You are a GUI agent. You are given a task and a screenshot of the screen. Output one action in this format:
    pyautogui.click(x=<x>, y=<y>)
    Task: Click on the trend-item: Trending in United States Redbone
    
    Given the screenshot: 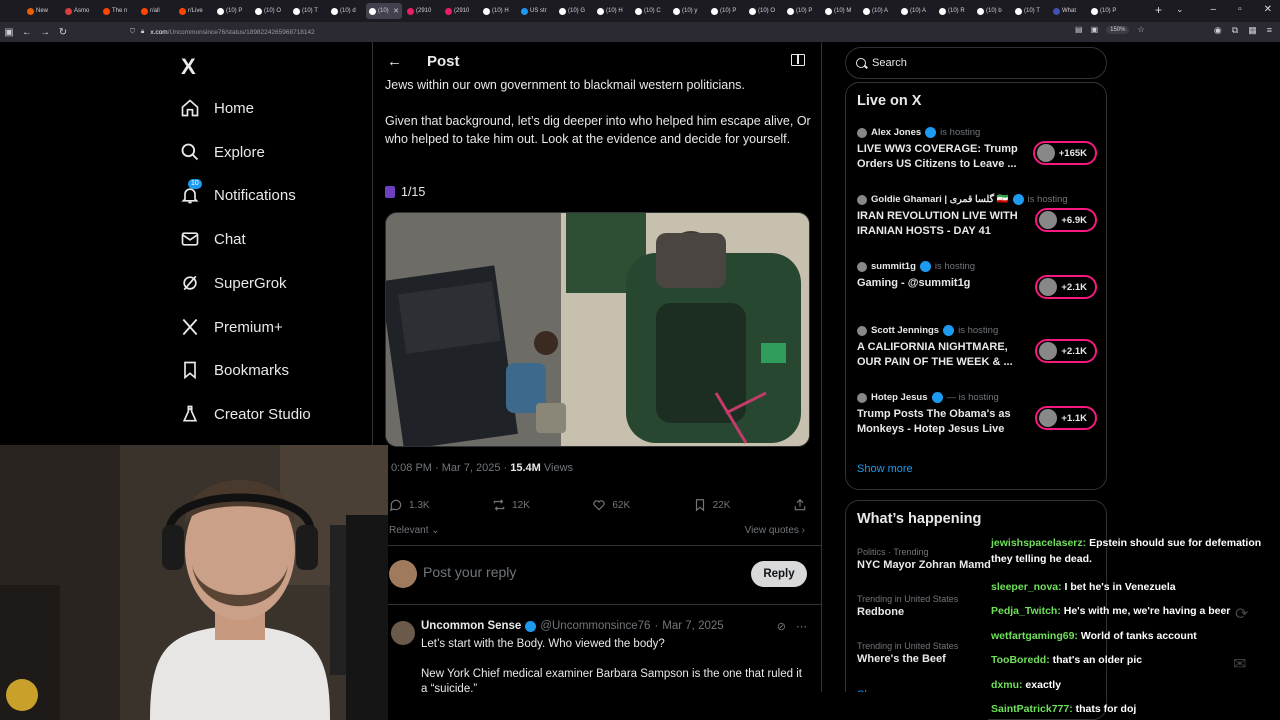 What is the action you would take?
    pyautogui.click(x=907, y=606)
    